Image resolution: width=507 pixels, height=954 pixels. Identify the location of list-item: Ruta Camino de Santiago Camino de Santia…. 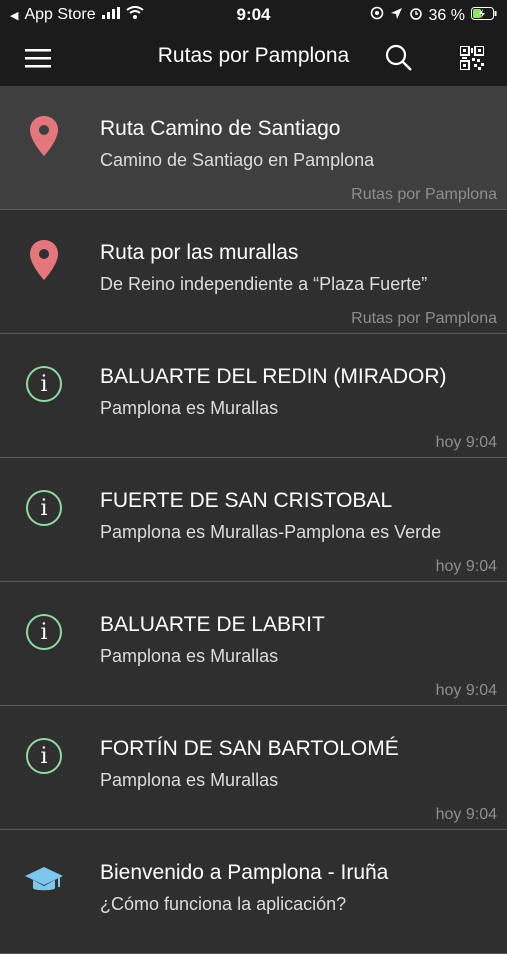
(253, 148).